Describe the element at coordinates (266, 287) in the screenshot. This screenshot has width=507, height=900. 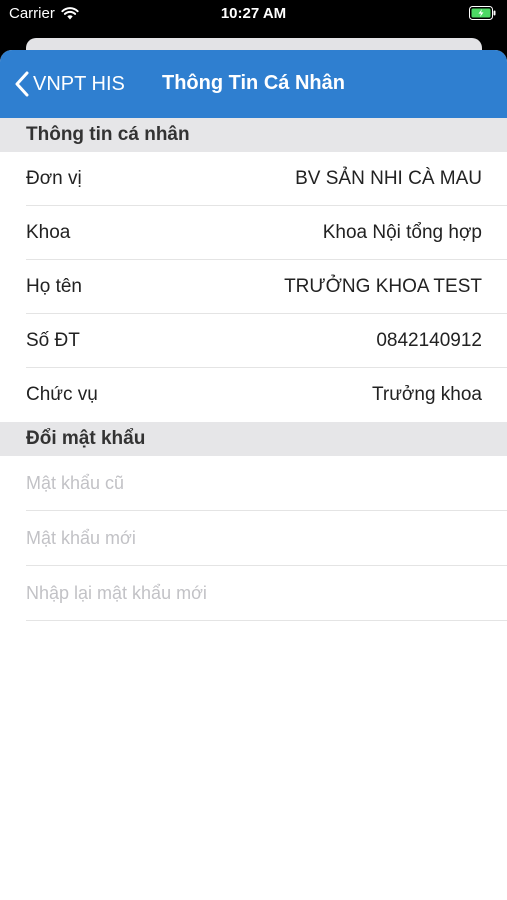
I see `info-row-full-name: Họ tên TRƯỞNG KHOA TEST` at that location.